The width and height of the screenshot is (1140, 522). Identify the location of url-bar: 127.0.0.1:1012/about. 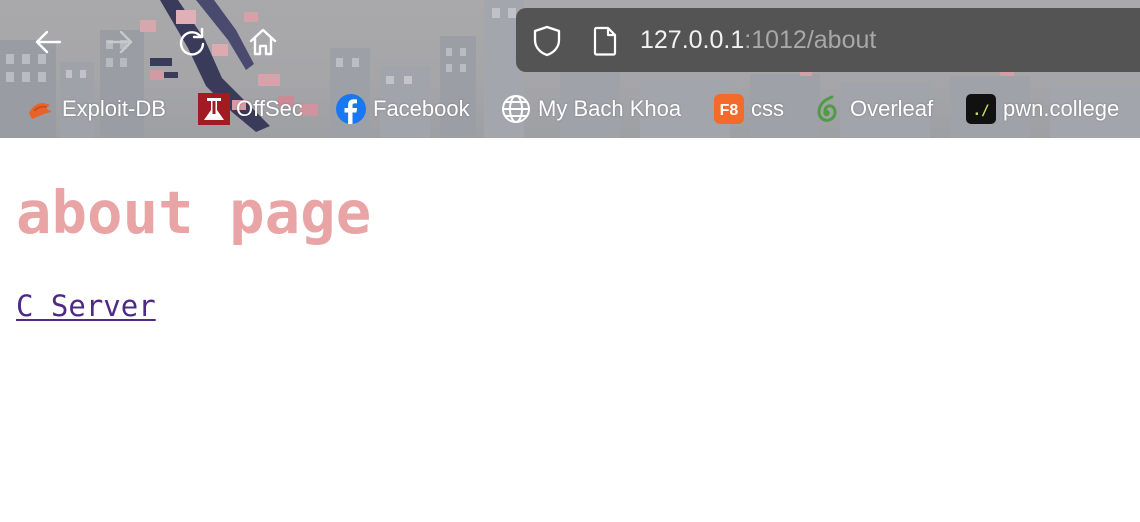
(828, 40).